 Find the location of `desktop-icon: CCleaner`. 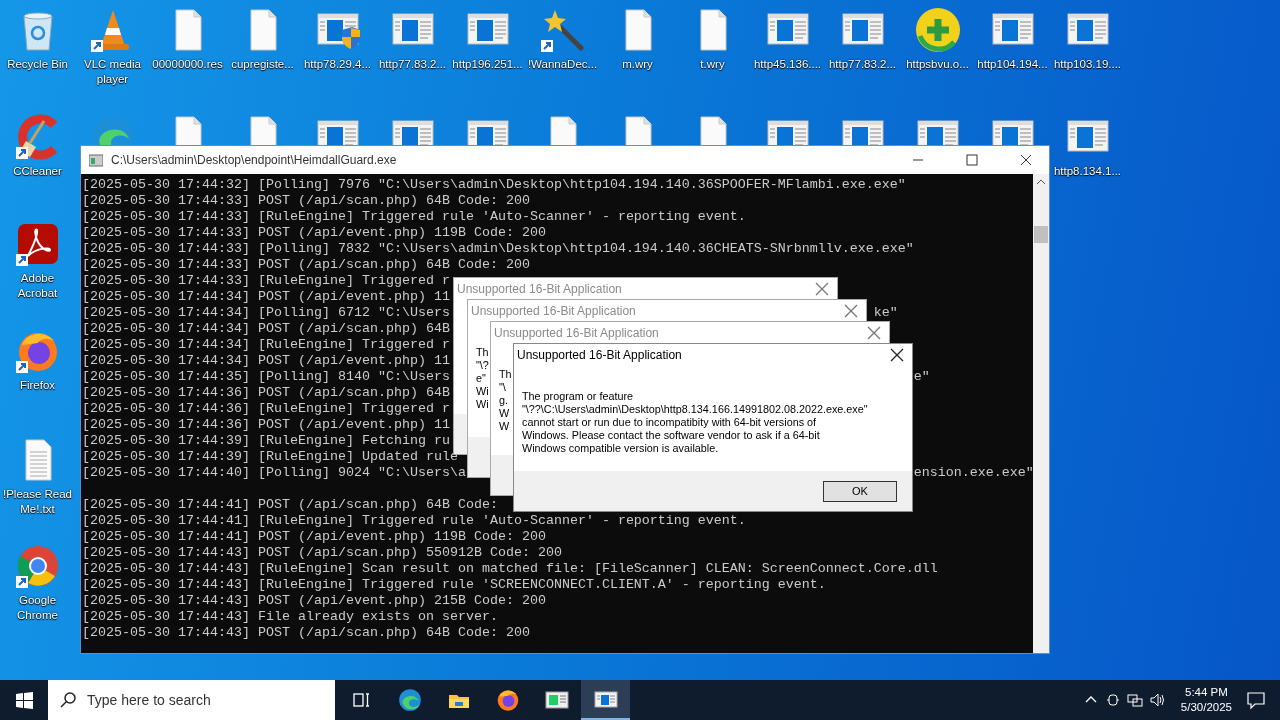

desktop-icon: CCleaner is located at coordinates (37, 146).